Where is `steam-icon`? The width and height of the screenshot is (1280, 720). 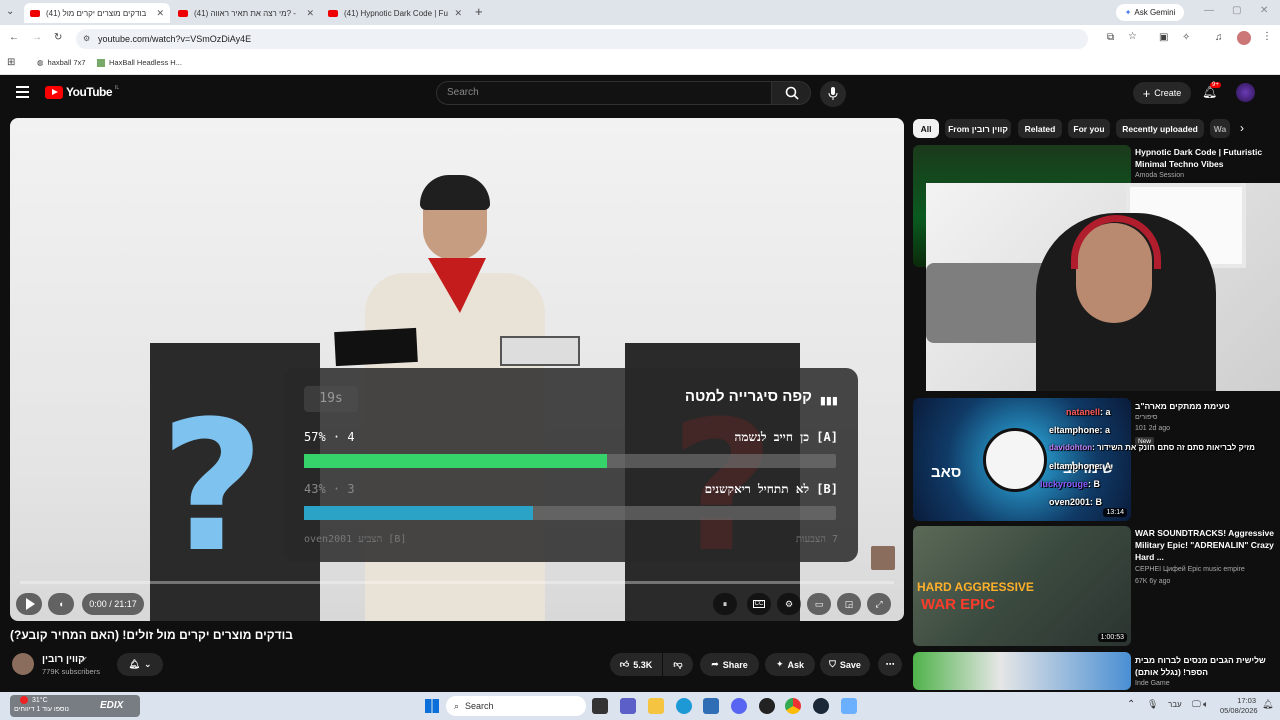
steam-icon is located at coordinates (821, 706).